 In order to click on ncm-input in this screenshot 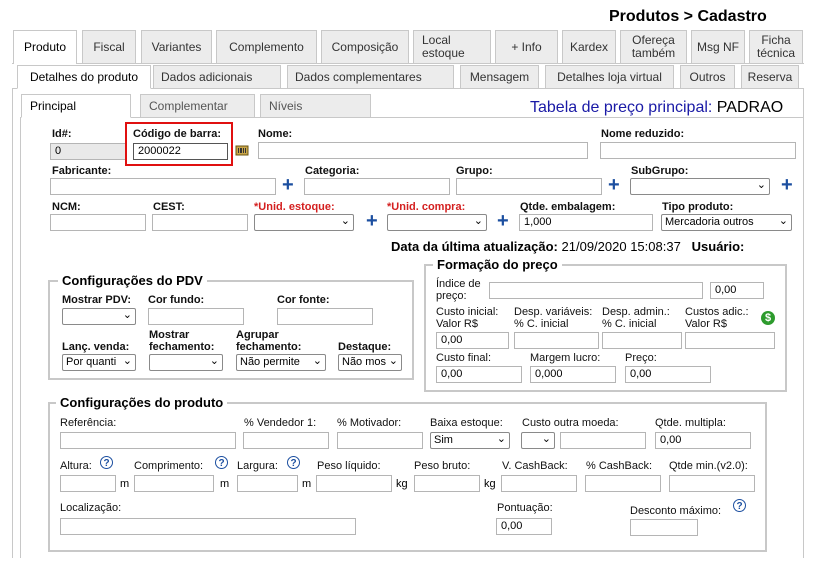, I will do `click(98, 222)`.